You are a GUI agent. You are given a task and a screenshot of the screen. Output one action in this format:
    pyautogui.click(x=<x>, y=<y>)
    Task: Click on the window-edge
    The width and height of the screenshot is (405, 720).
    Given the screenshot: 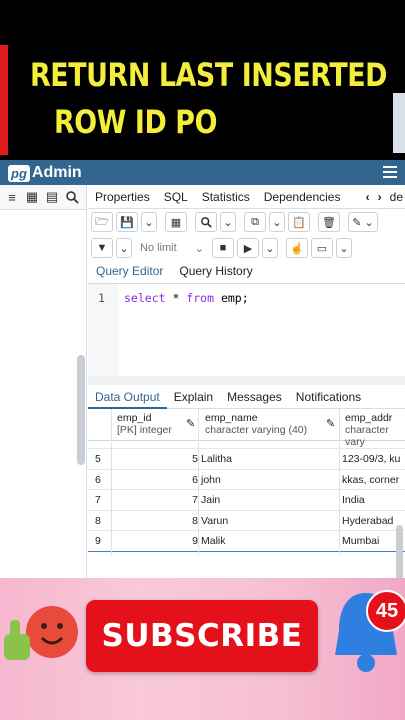 What is the action you would take?
    pyautogui.click(x=399, y=123)
    